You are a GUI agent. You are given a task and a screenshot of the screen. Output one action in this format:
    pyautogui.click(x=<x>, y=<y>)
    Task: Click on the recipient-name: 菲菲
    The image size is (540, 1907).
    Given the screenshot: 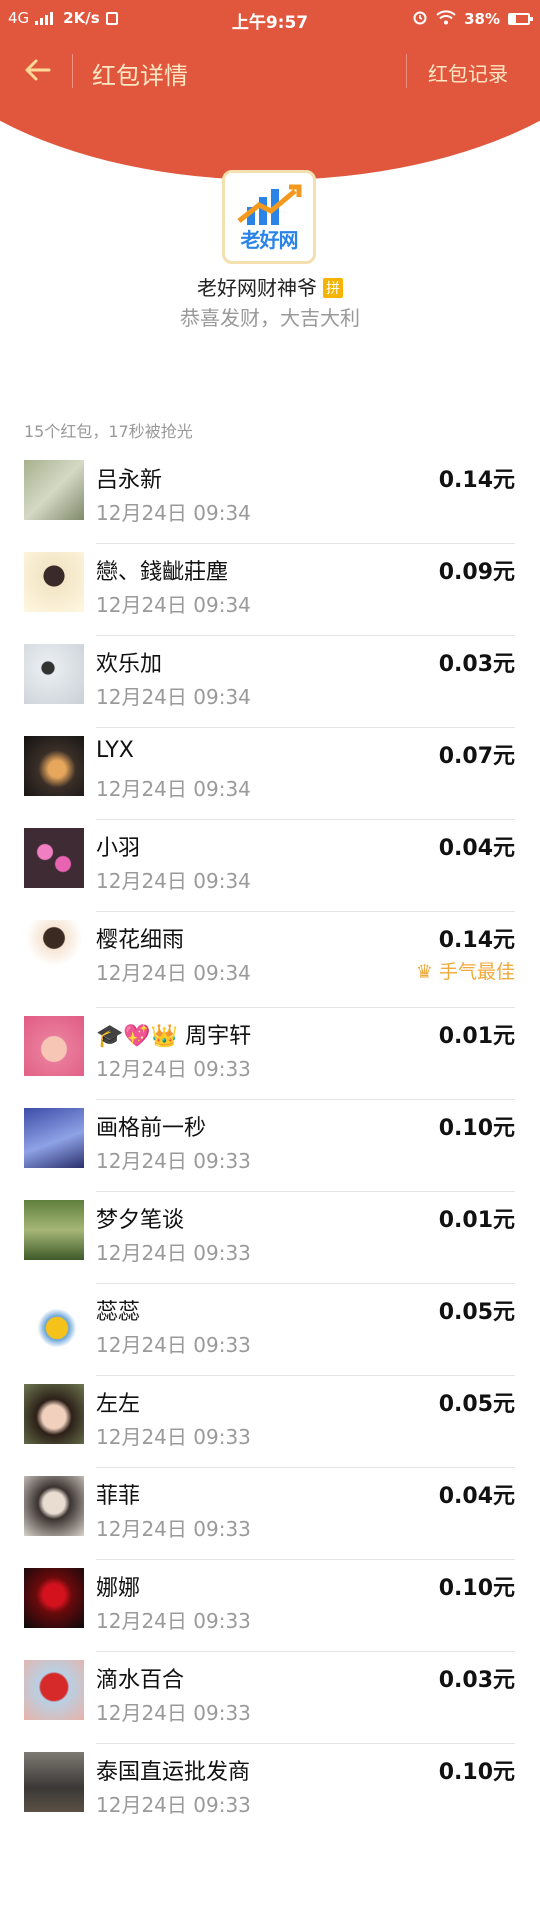 What is the action you would take?
    pyautogui.click(x=118, y=1496)
    